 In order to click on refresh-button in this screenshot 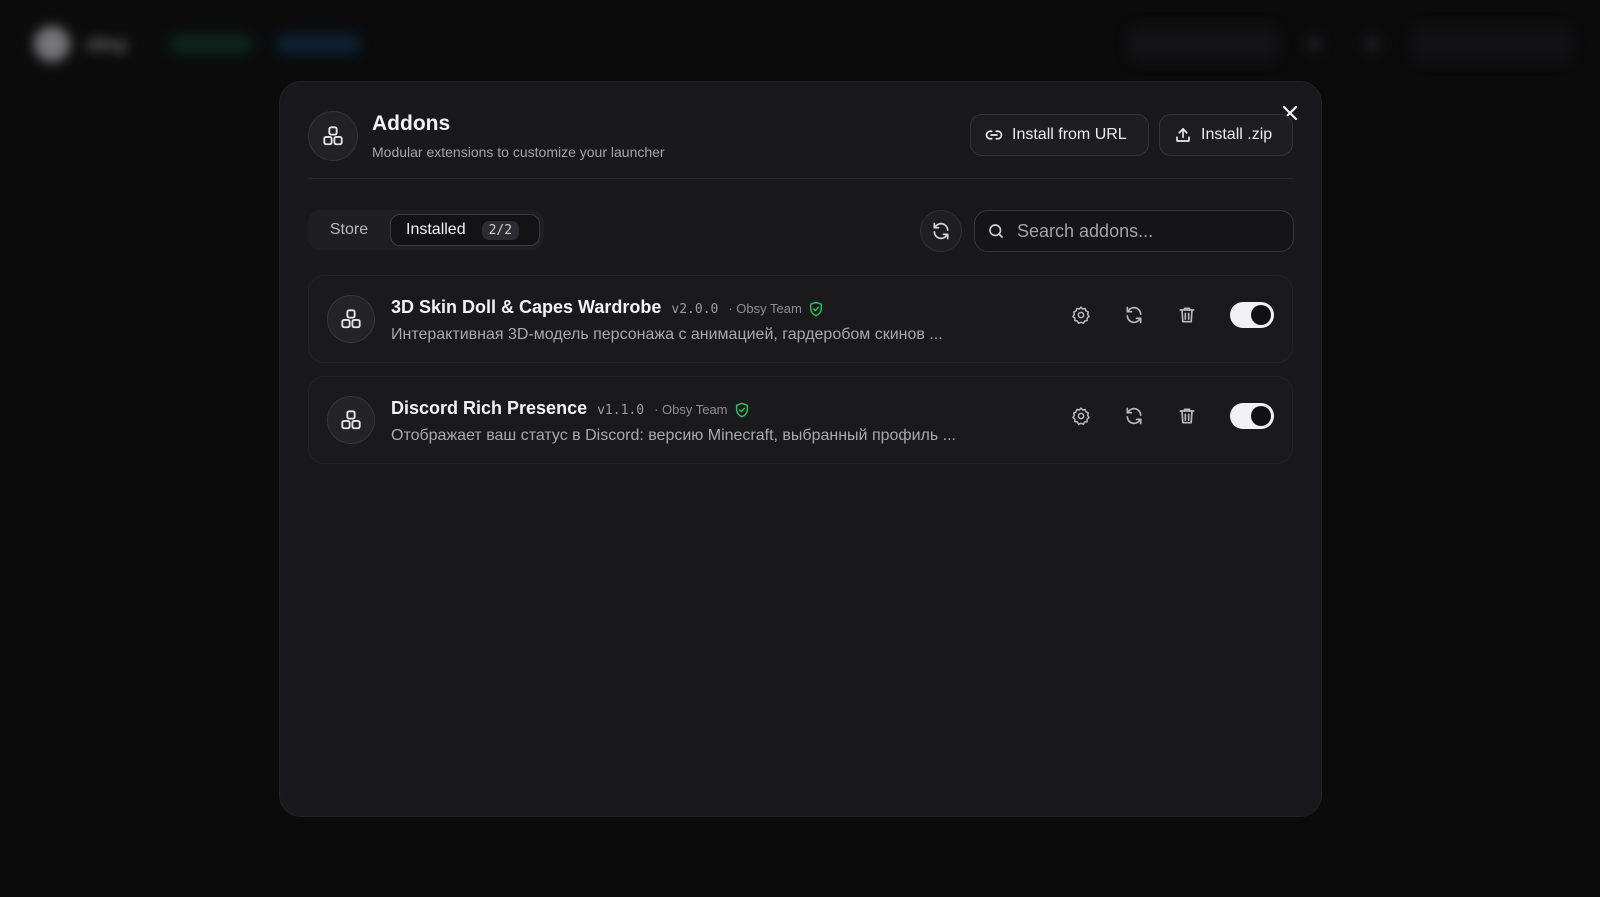, I will do `click(941, 231)`.